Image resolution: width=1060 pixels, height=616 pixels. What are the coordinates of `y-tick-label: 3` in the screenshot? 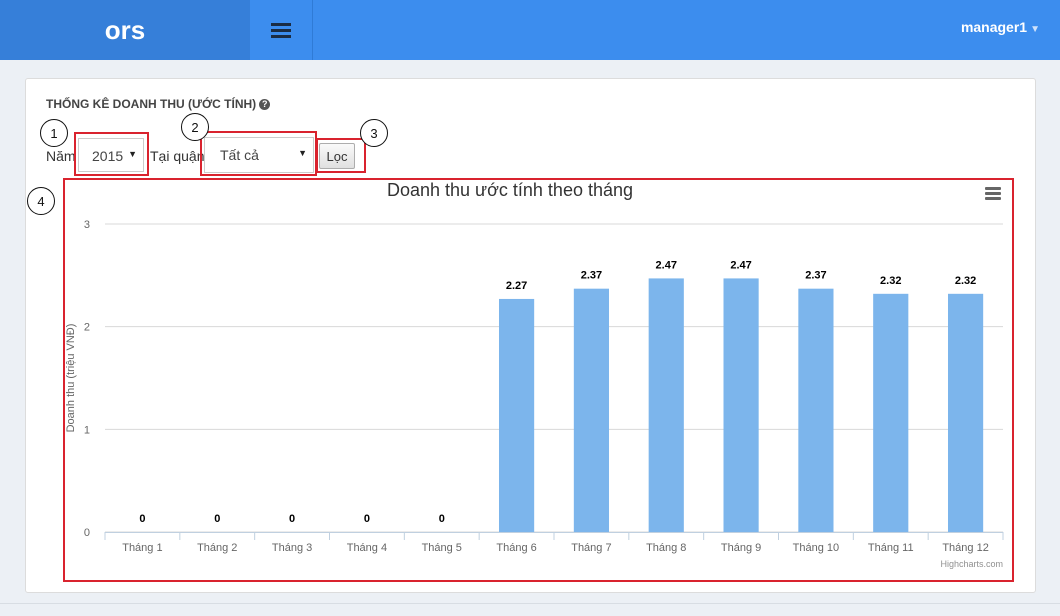 It's located at (87, 225).